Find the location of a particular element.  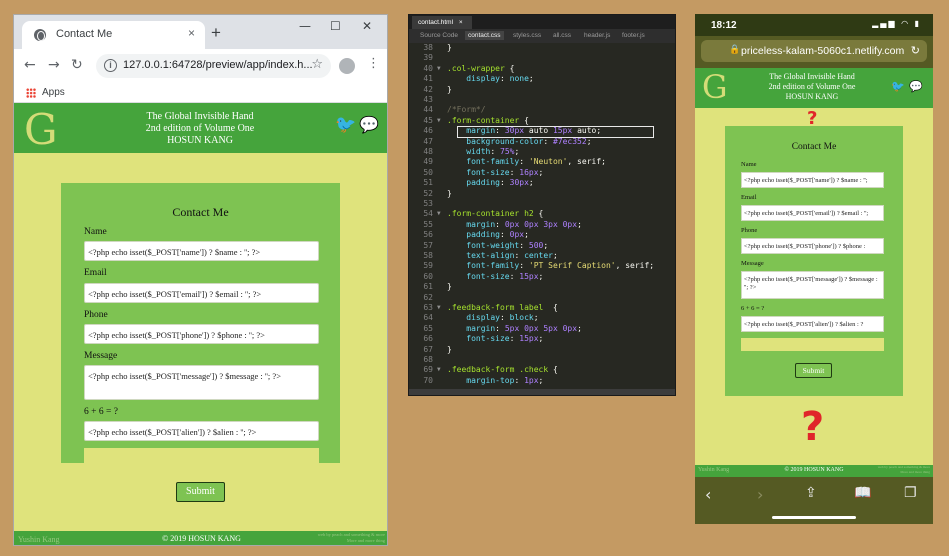

code-line: 65 margin: 5px 0px 5px 0px; is located at coordinates (542, 329).